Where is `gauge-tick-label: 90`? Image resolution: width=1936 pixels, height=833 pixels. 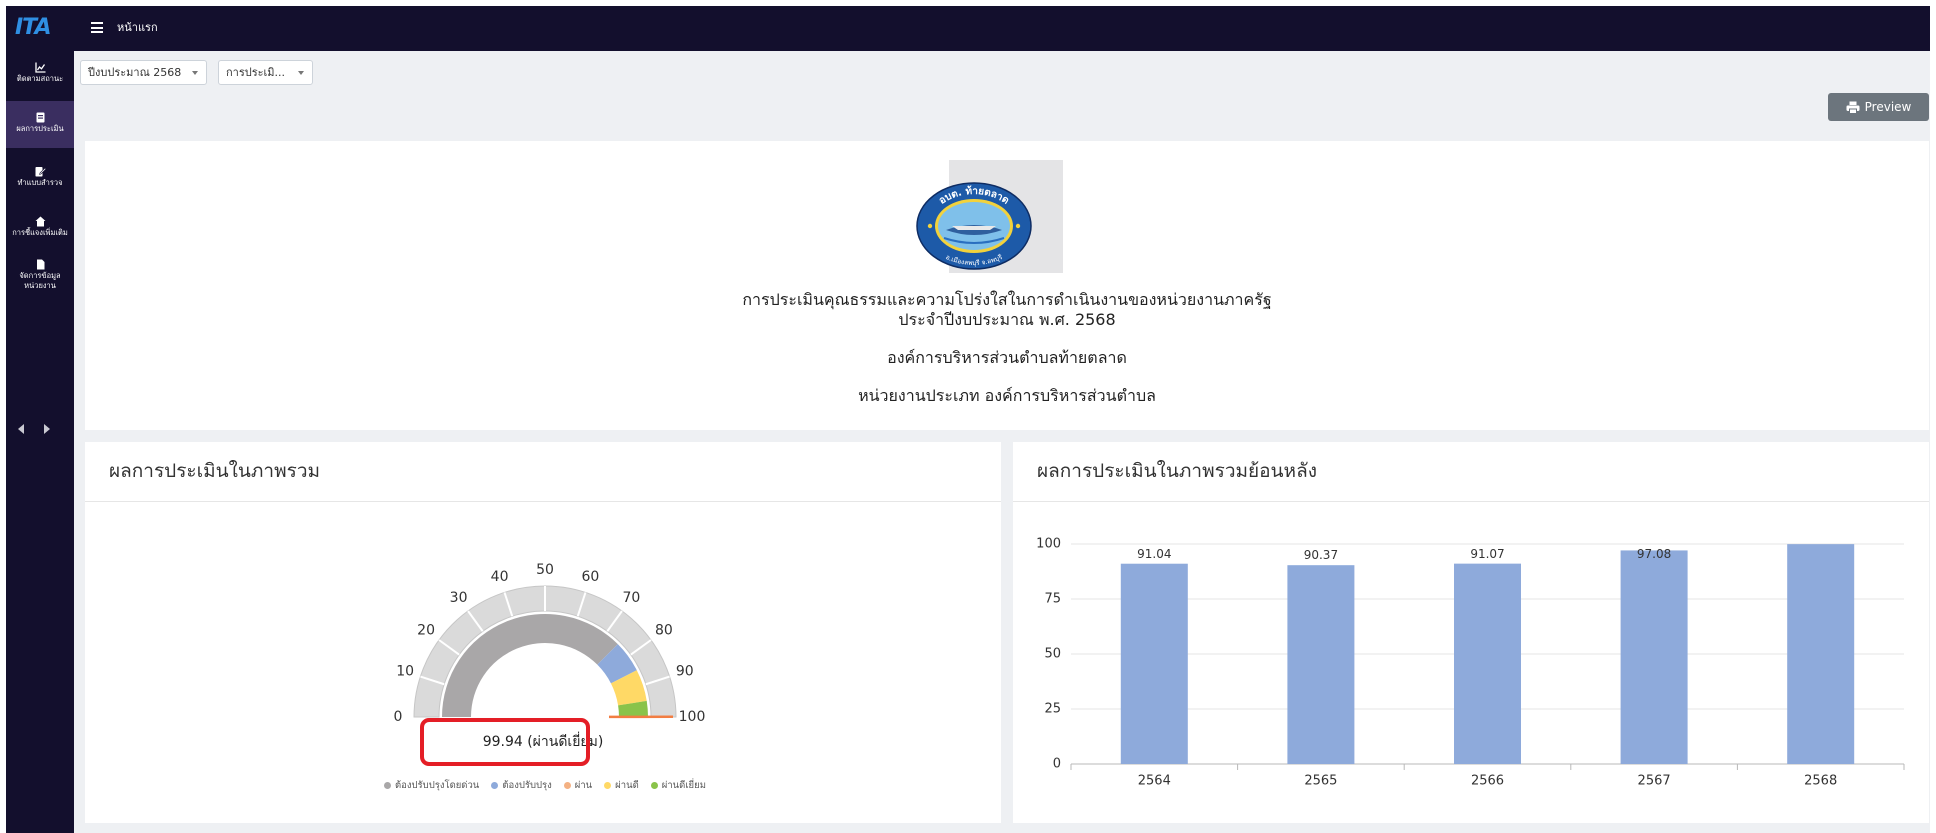
gauge-tick-label: 90 is located at coordinates (685, 672).